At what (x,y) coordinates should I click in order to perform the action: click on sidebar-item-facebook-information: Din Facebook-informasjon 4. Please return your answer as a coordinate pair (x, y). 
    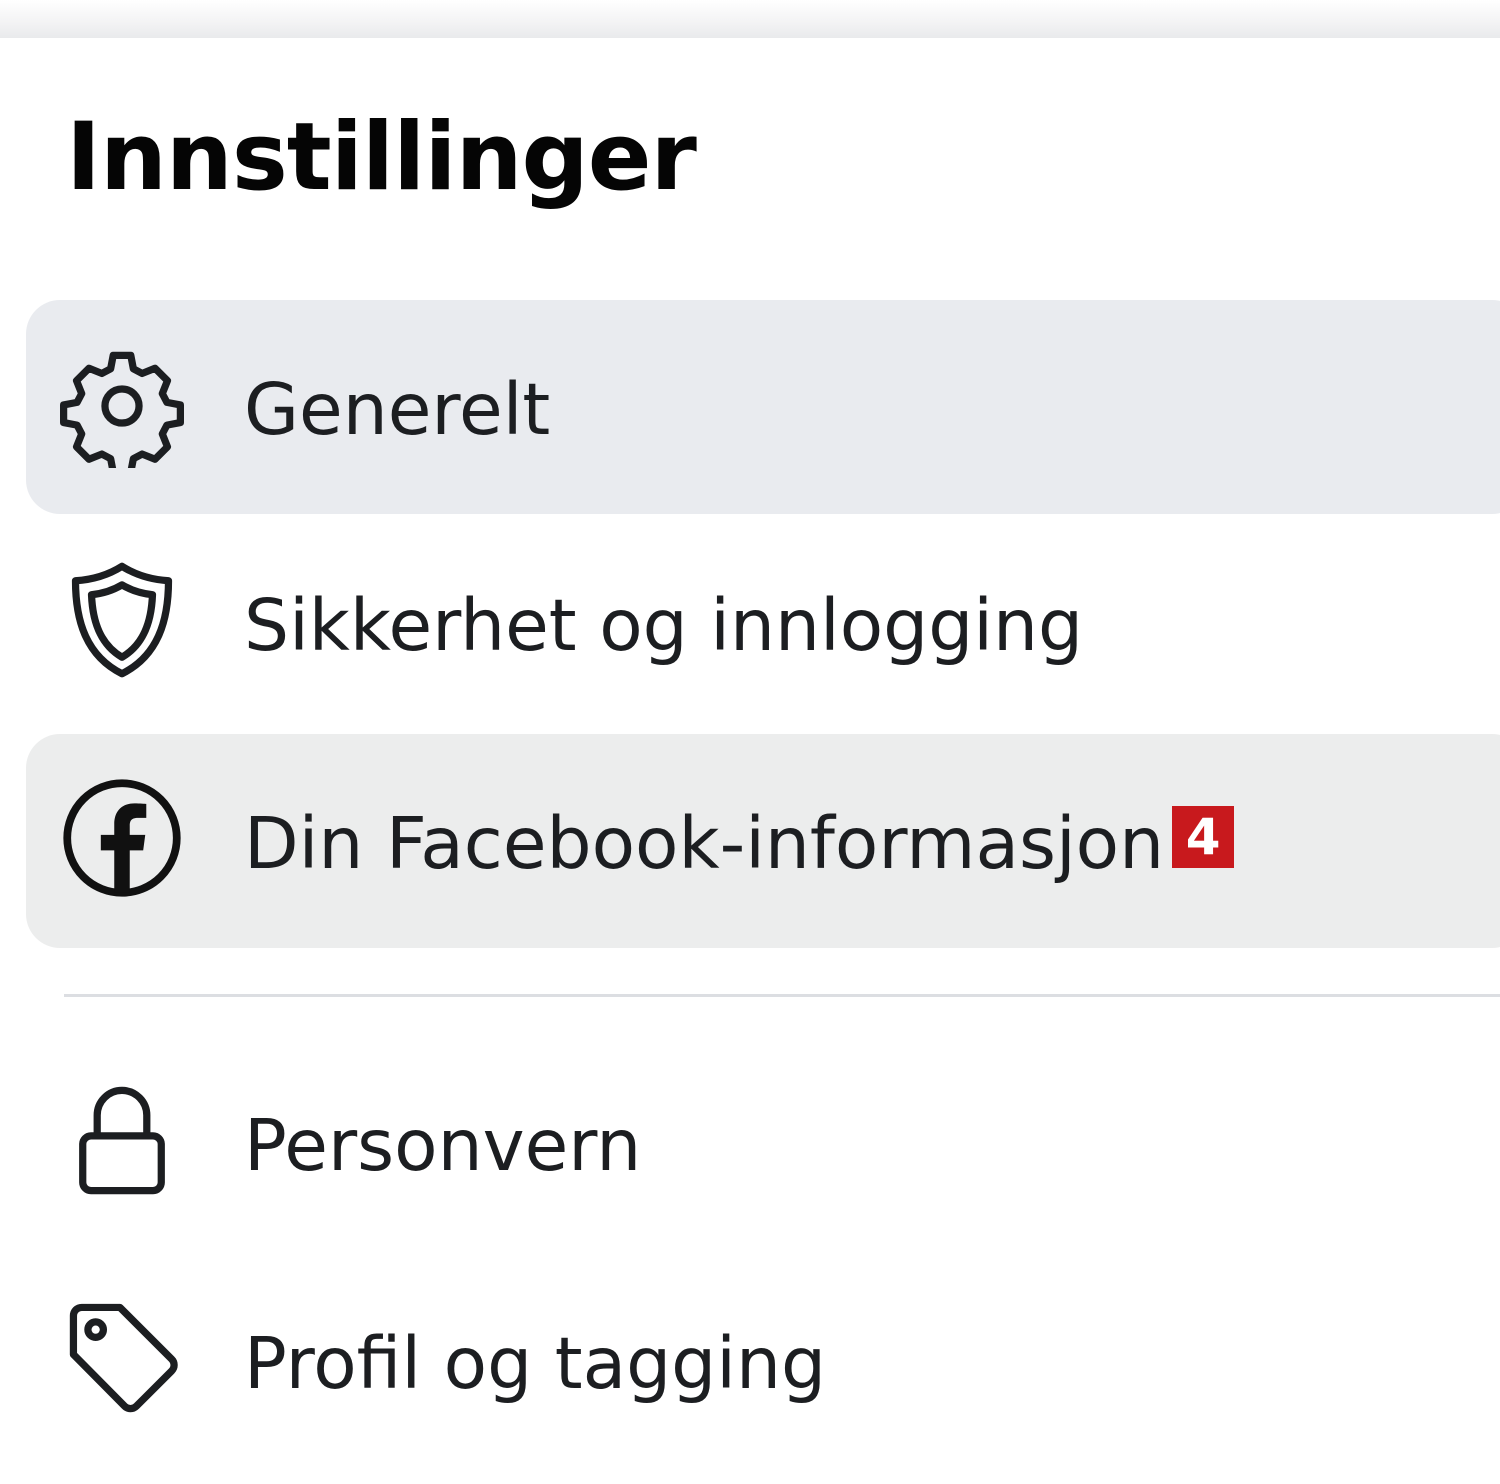
    Looking at the image, I should click on (763, 841).